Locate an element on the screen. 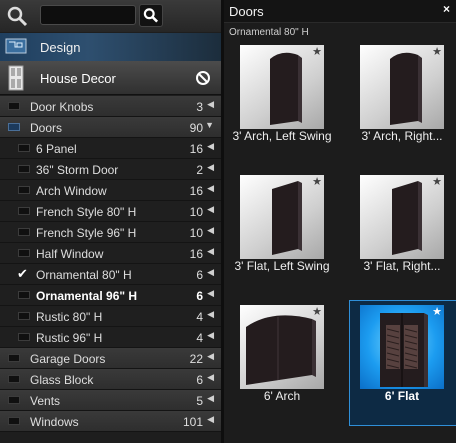 This screenshot has height=443, width=456. tree-item-label: Rustic 80" H is located at coordinates (69, 317).